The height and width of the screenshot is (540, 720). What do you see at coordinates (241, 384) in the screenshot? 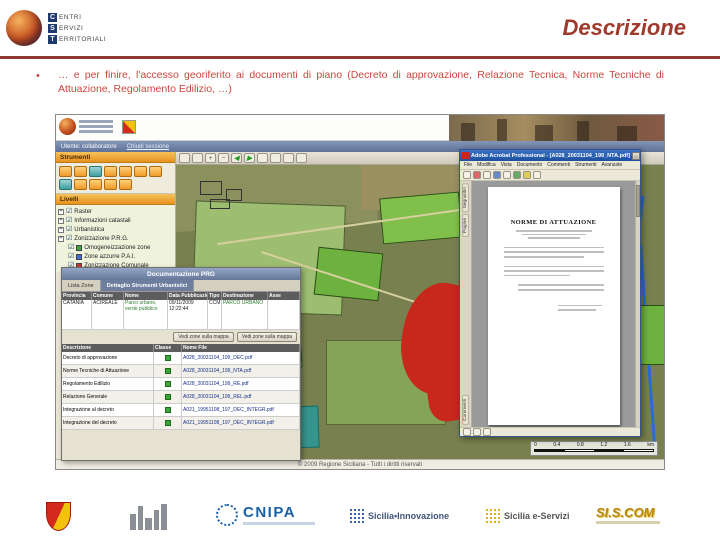
I see `doc-file-link: A028_20031104_199_RE.pdf` at bounding box center [241, 384].